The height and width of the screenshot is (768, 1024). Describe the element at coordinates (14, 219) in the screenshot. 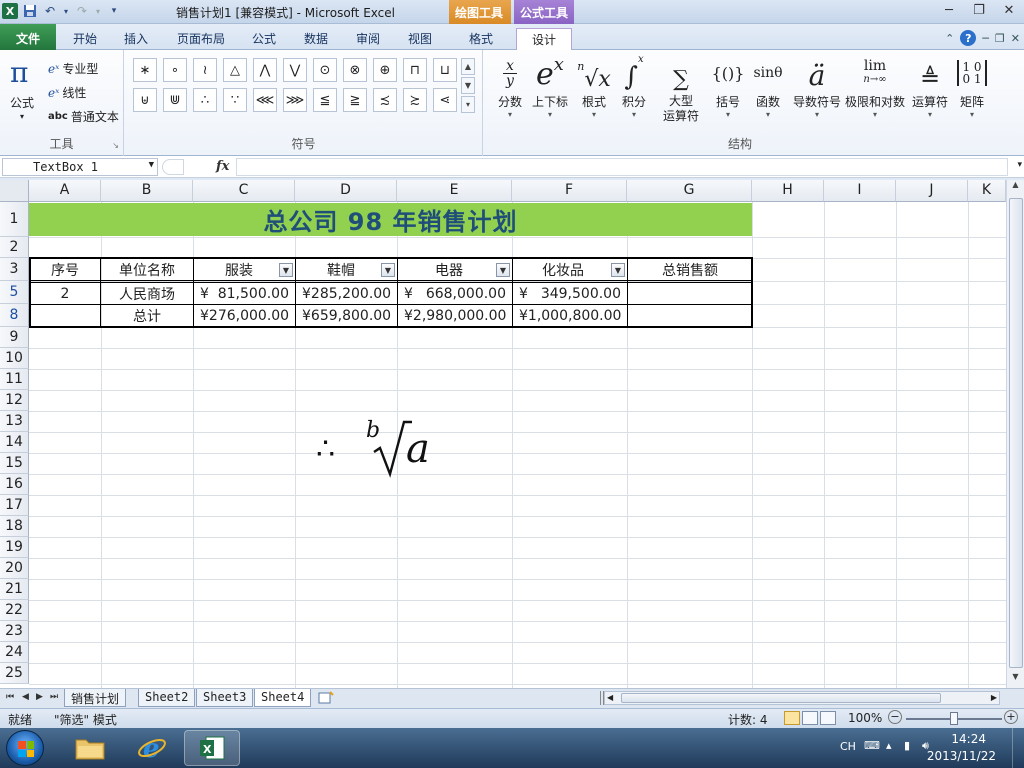

I see `row-header: 1` at that location.